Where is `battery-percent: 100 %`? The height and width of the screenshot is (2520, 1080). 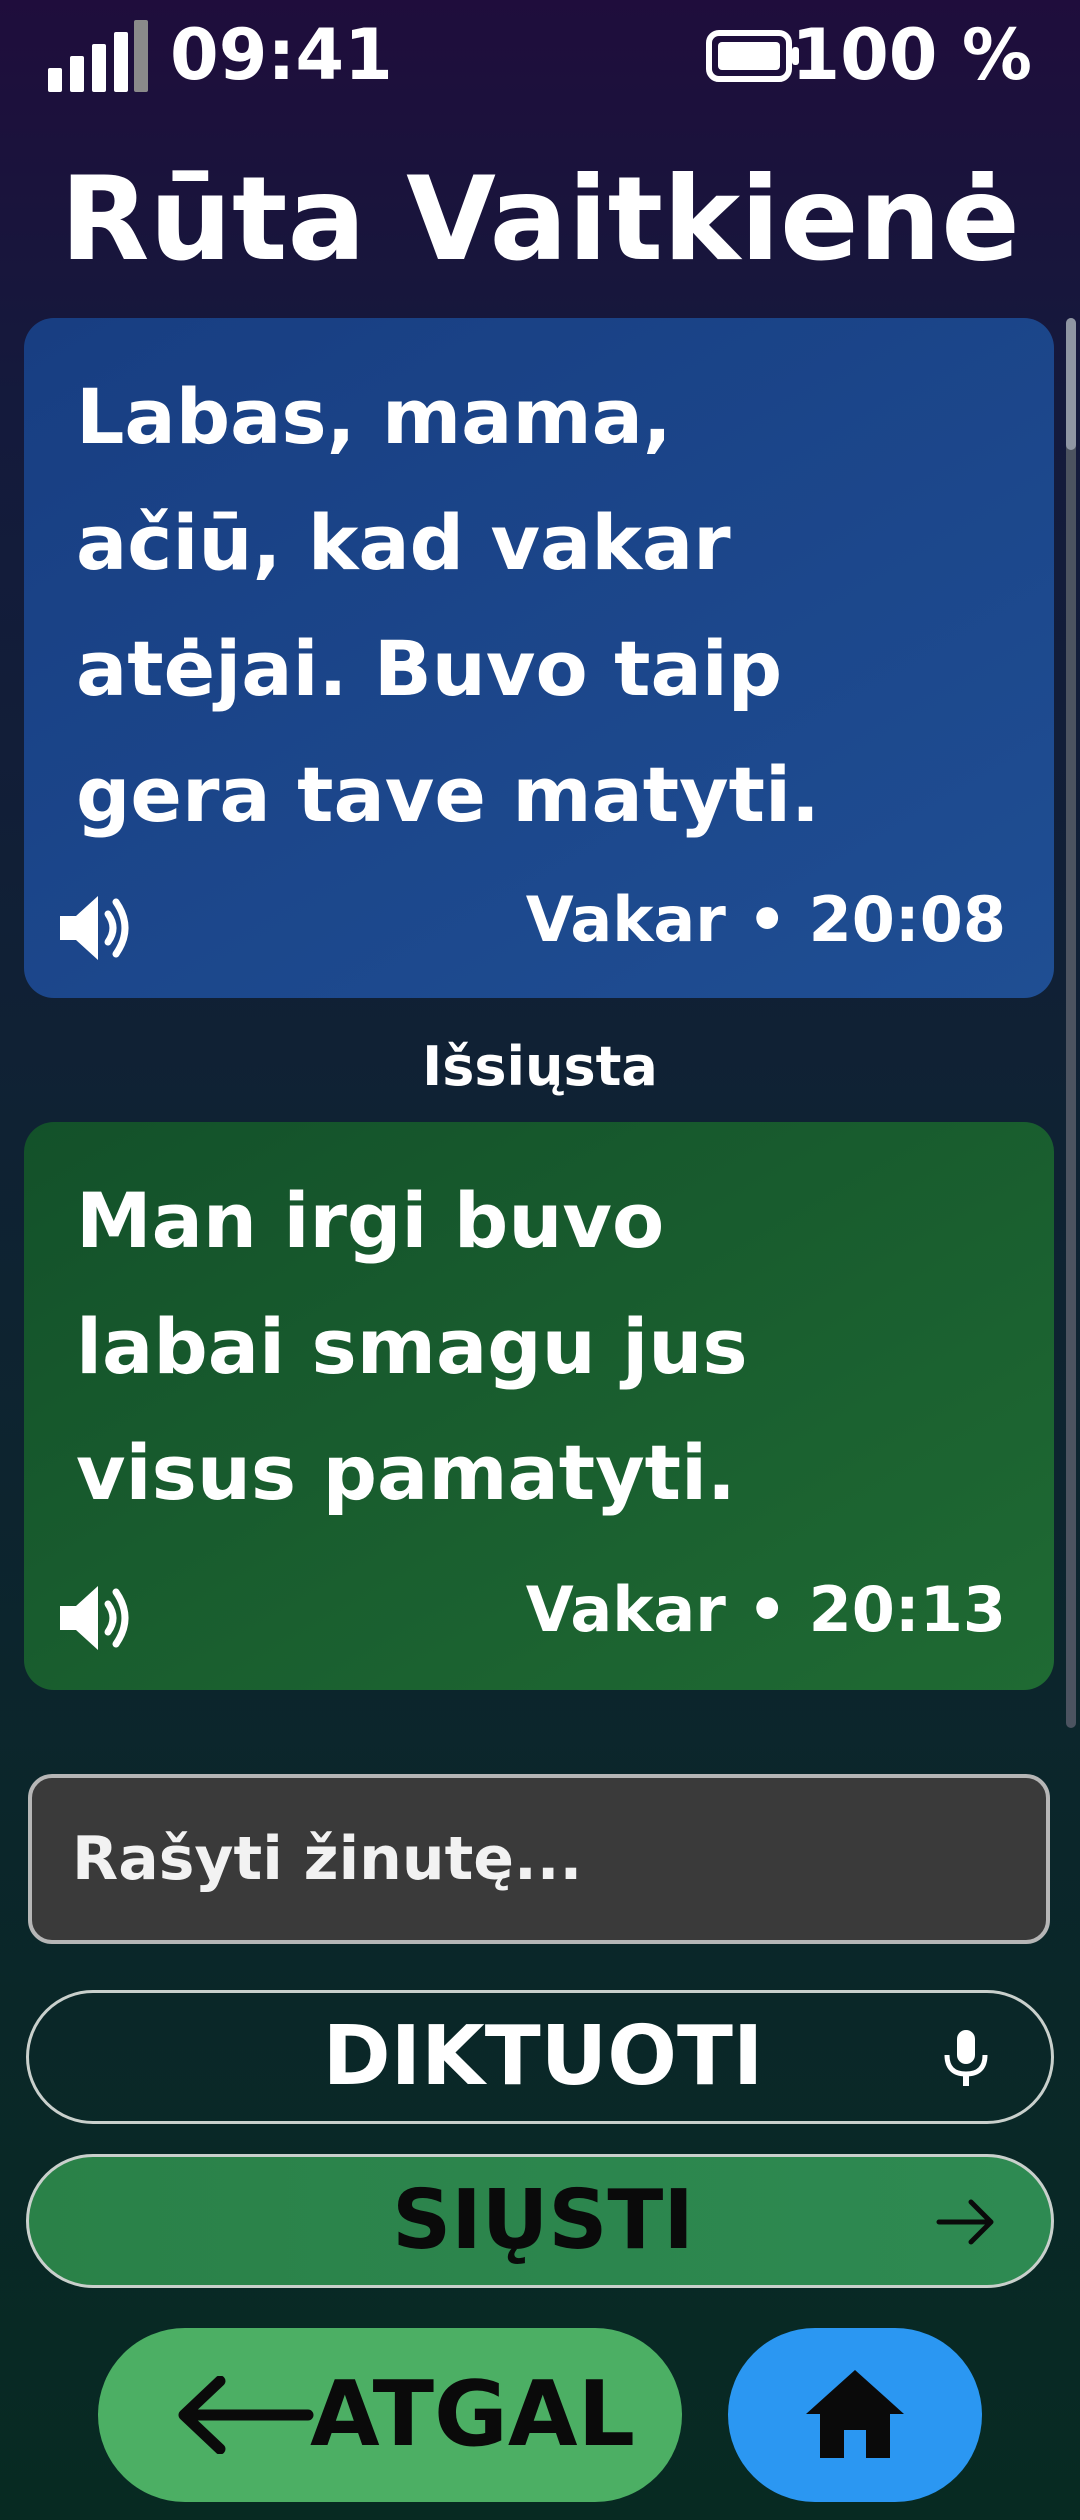 battery-percent: 100 % is located at coordinates (911, 55).